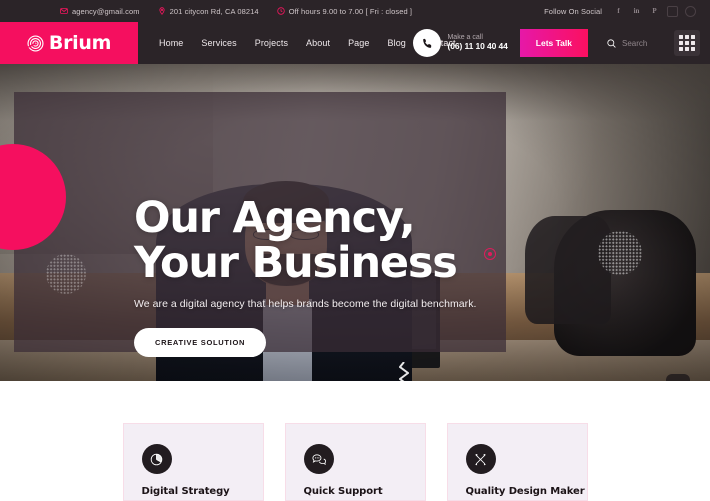  What do you see at coordinates (318, 43) in the screenshot?
I see `nav-item-about: About` at bounding box center [318, 43].